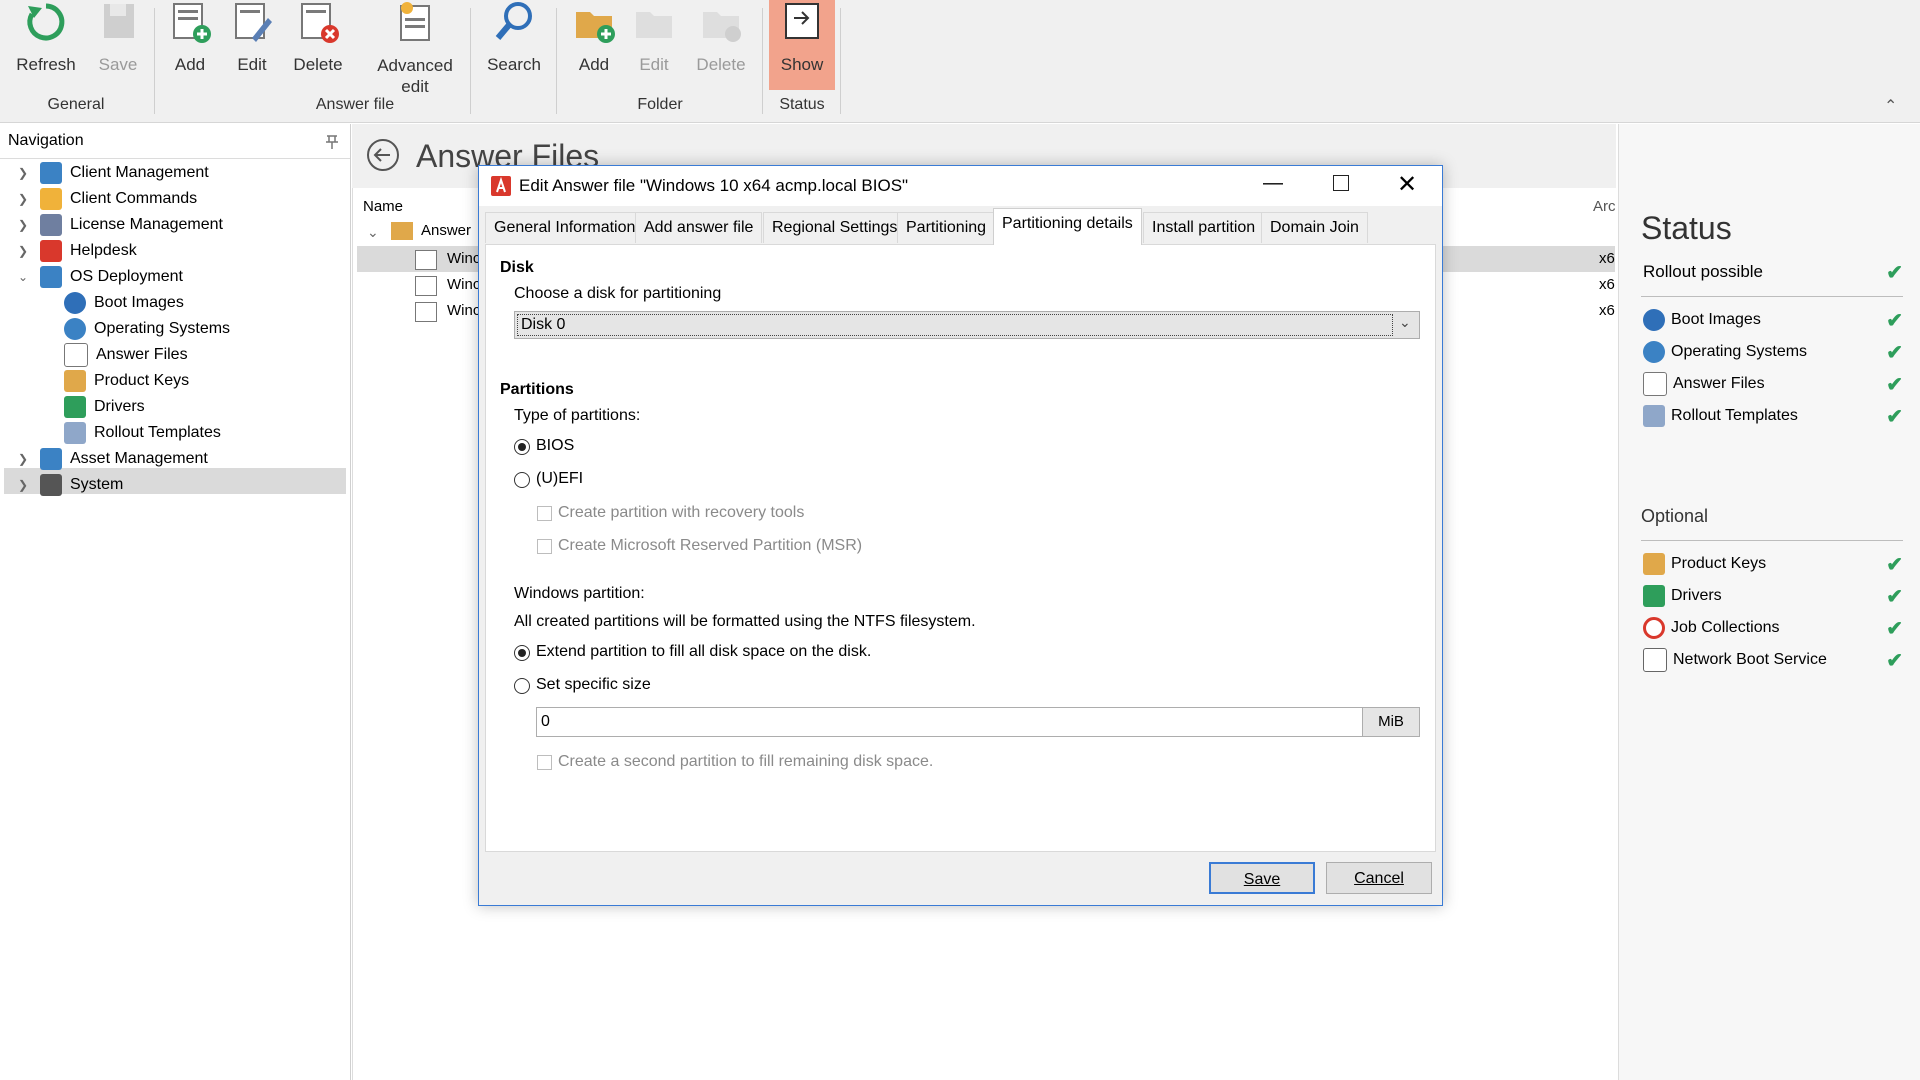  What do you see at coordinates (946, 227) in the screenshot?
I see `tab-partitioning: Partitioning` at bounding box center [946, 227].